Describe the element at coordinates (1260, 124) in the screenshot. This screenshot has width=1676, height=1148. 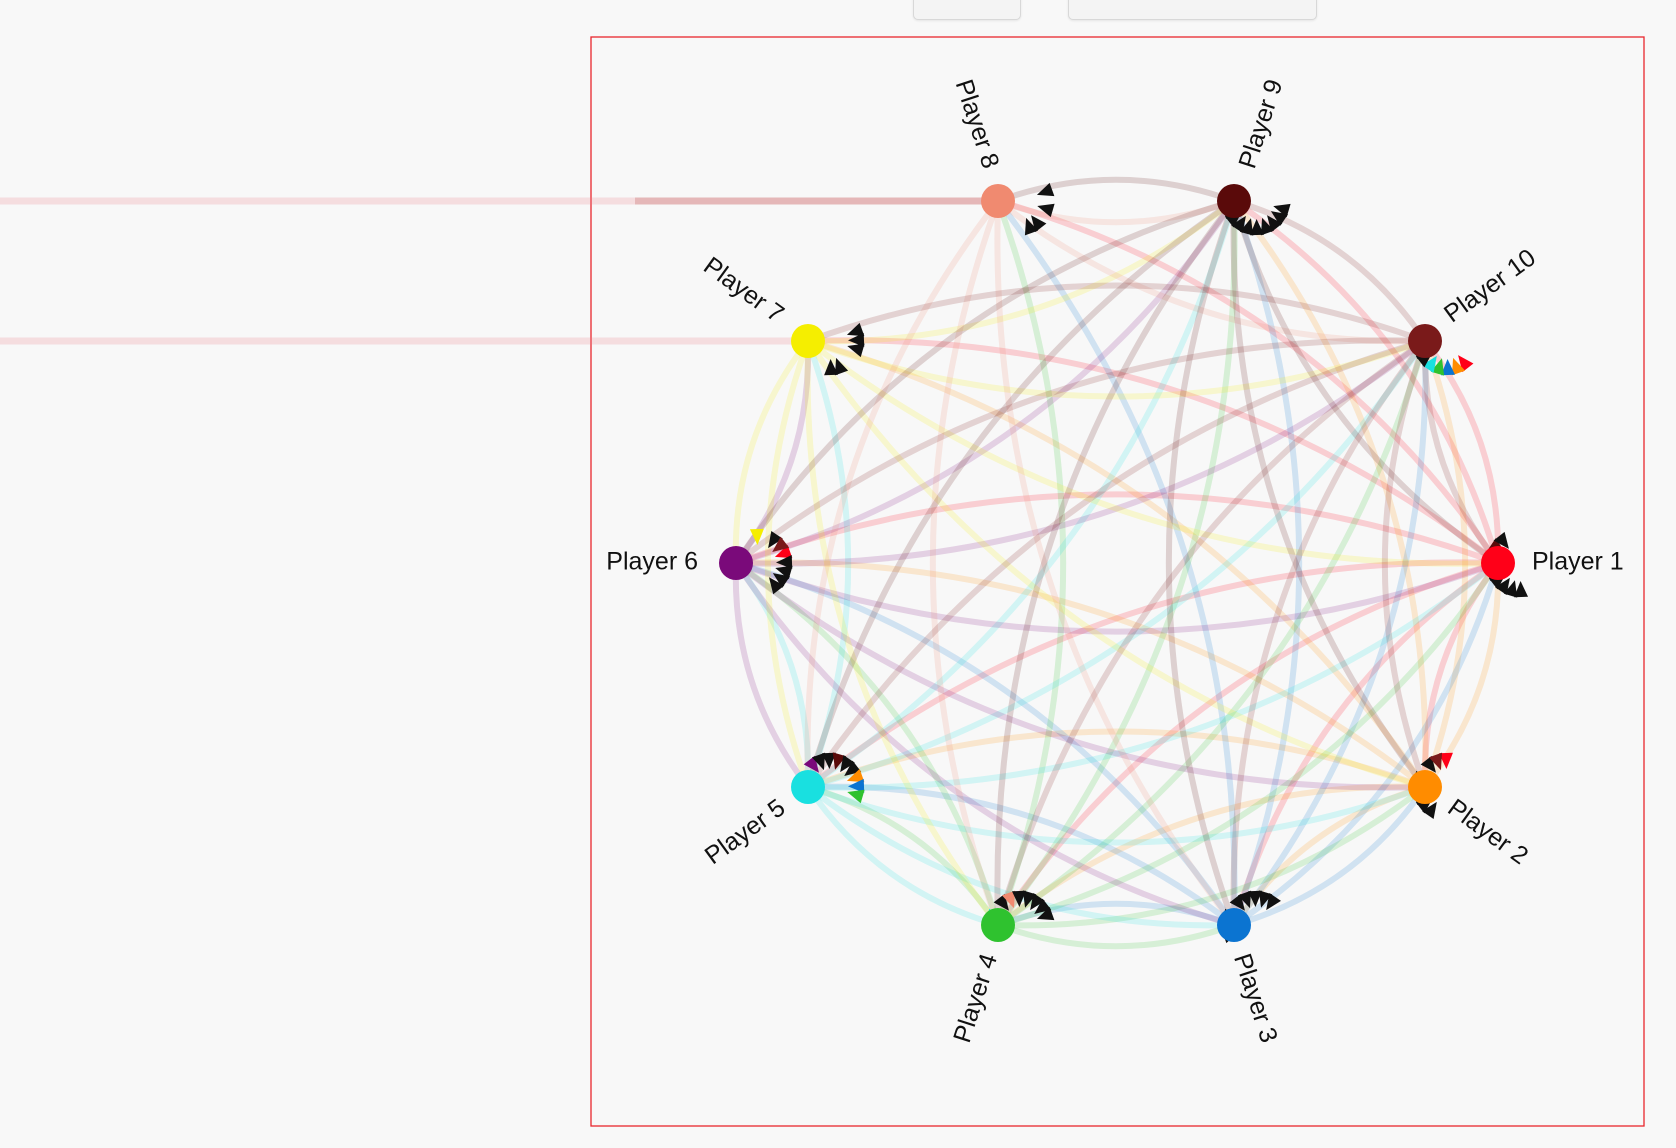
I see `player-label: Player 9` at that location.